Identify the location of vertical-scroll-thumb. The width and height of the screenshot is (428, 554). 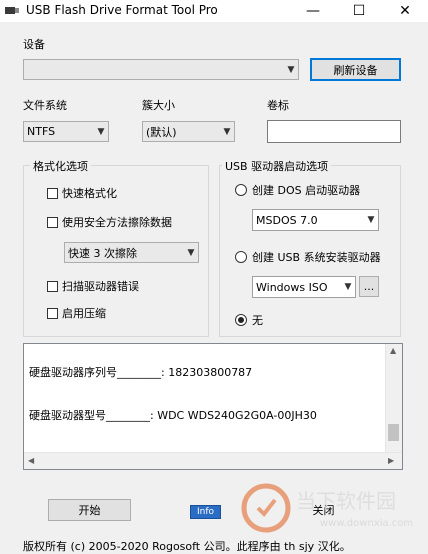
(393, 432).